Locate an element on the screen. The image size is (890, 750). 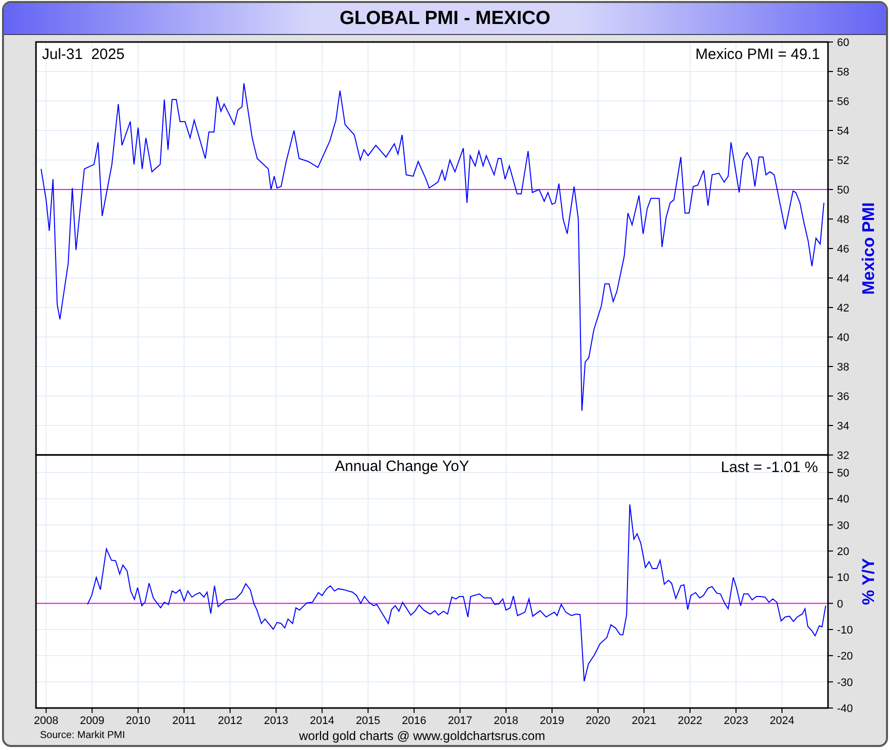
tick-label: 2012 is located at coordinates (230, 721).